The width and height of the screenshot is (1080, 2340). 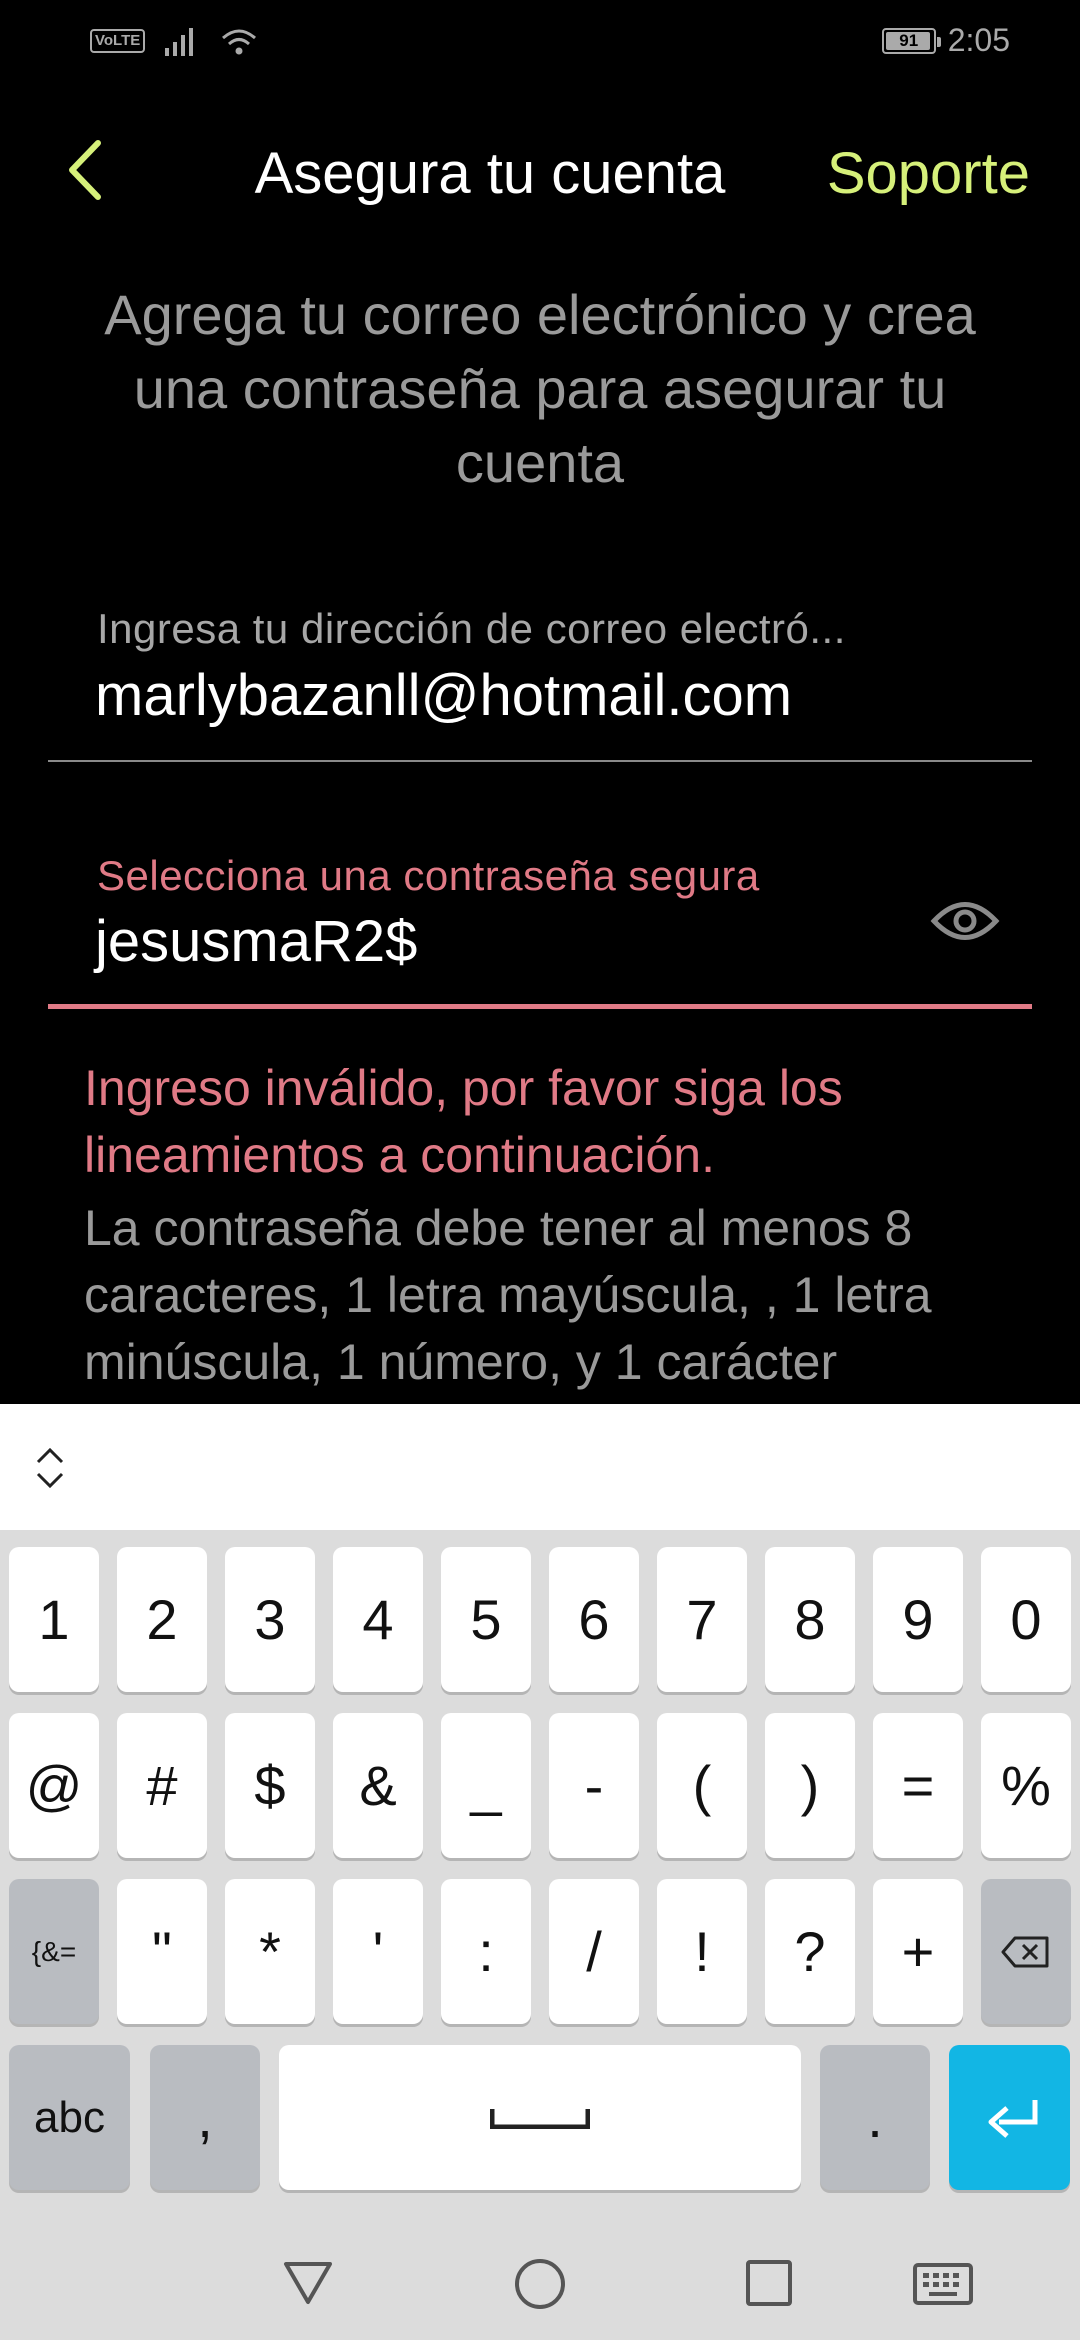 I want to click on key-period: ., so click(x=875, y=2117).